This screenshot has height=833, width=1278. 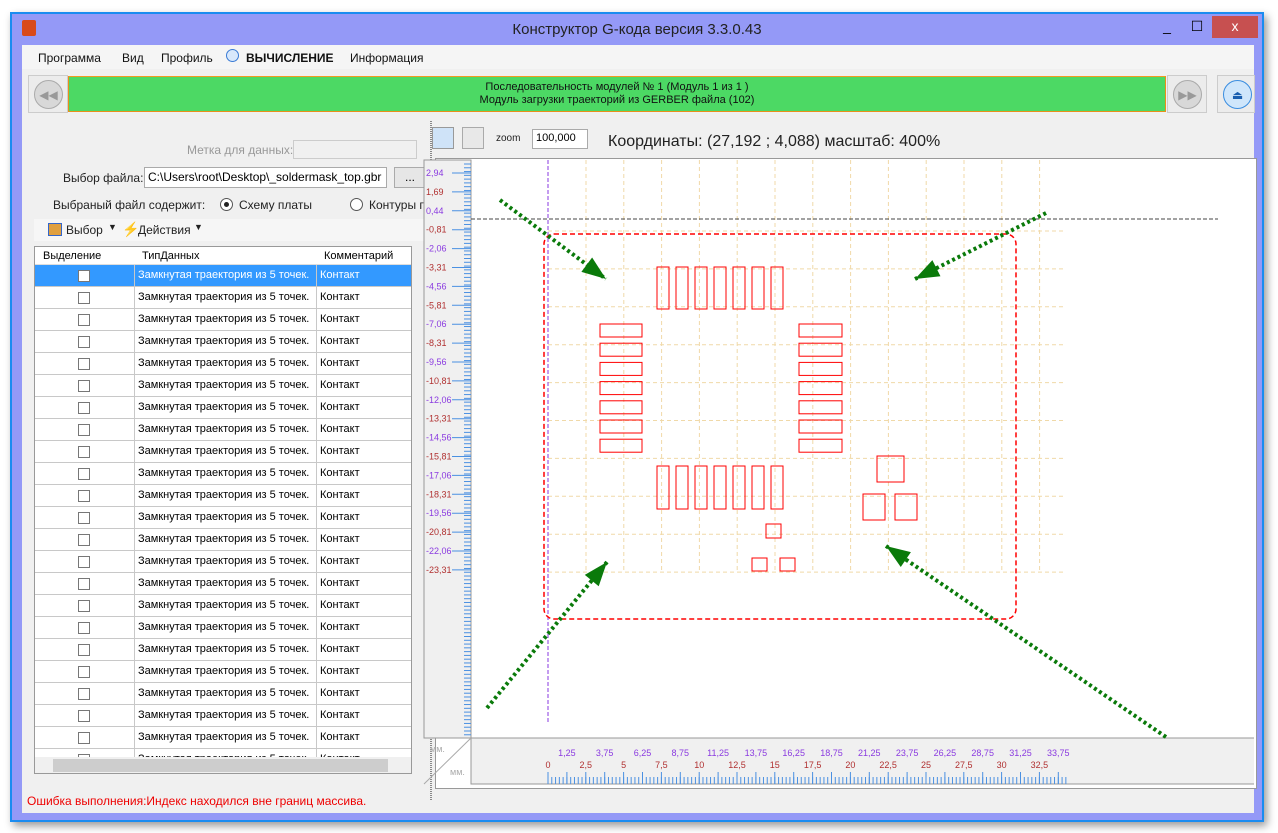 I want to click on ruler-x-label: 13,75, so click(x=756, y=753).